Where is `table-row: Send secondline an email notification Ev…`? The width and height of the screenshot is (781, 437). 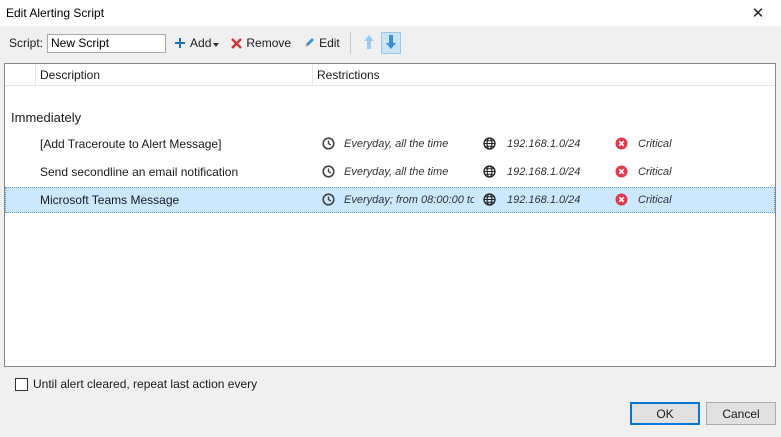 table-row: Send secondline an email notification Ev… is located at coordinates (390, 172).